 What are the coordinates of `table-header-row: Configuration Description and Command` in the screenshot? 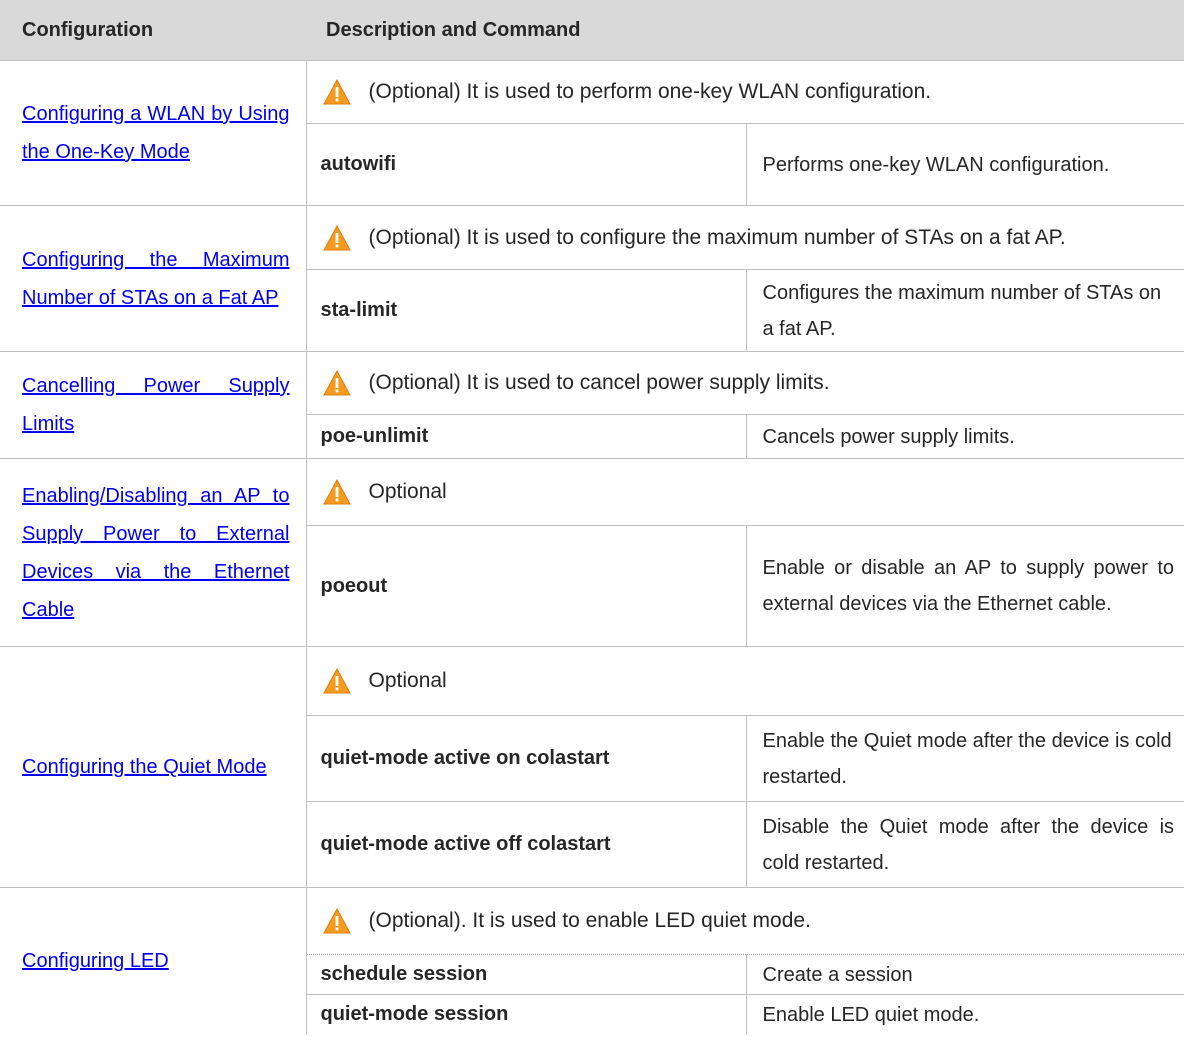 It's located at (592, 30).